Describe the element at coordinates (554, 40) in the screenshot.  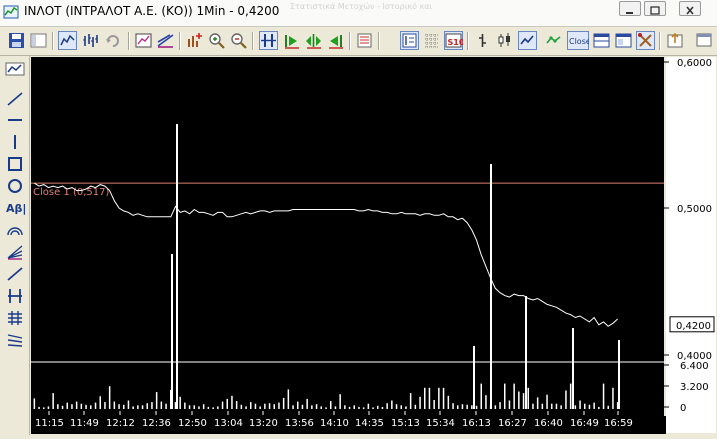
I see `close-line-icon` at that location.